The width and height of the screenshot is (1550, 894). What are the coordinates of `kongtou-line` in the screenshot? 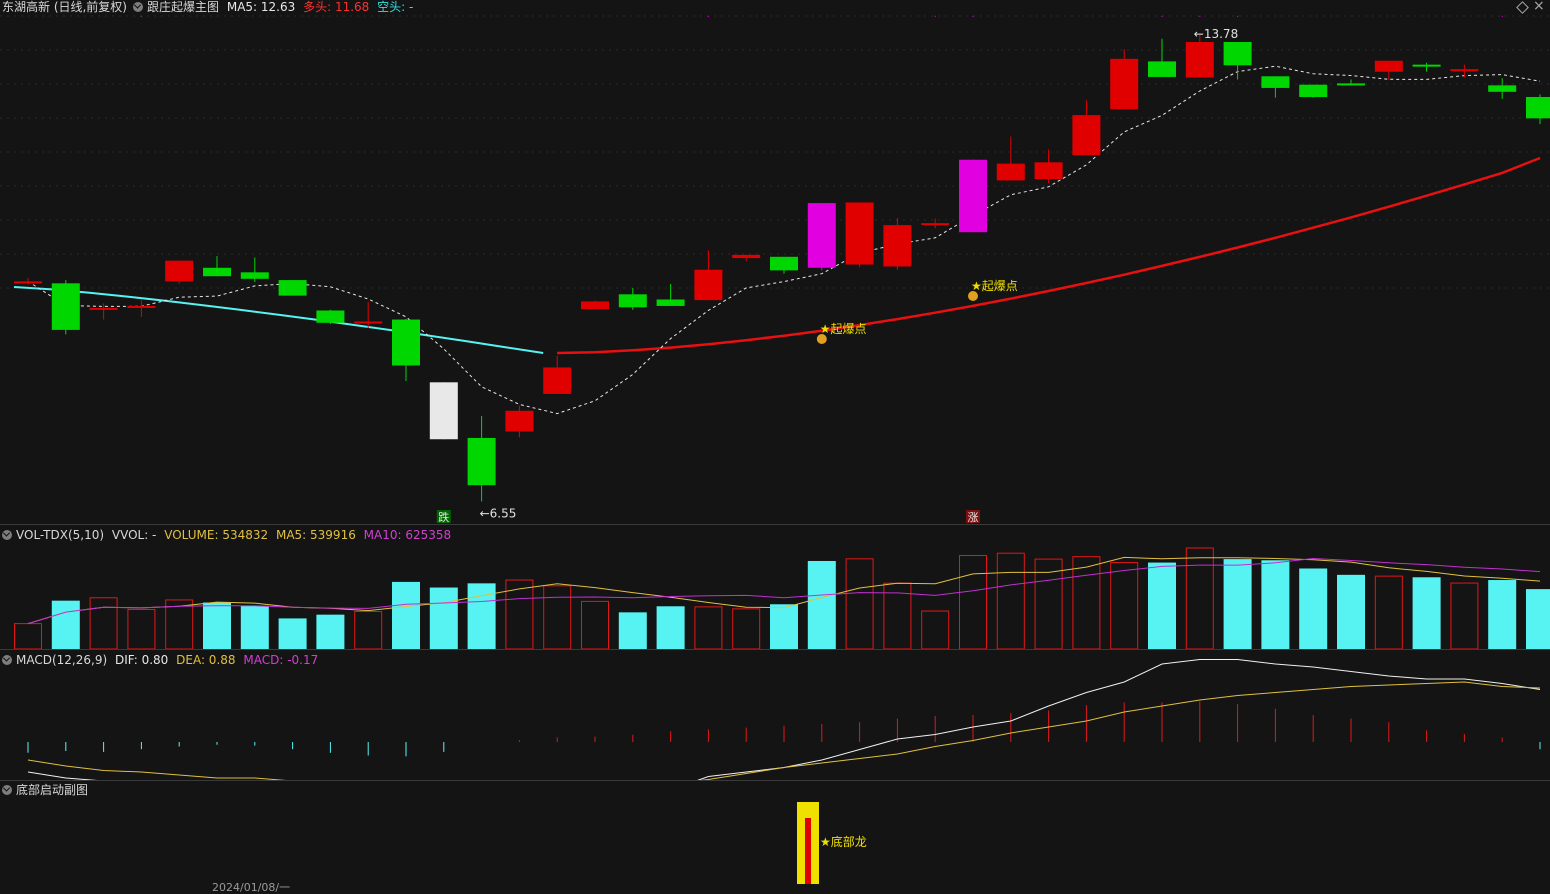 It's located at (278, 320).